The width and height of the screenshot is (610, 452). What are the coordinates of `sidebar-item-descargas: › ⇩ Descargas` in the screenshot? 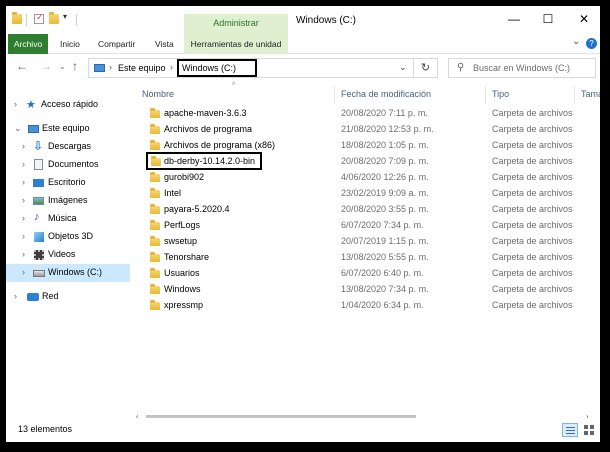 It's located at (68, 147).